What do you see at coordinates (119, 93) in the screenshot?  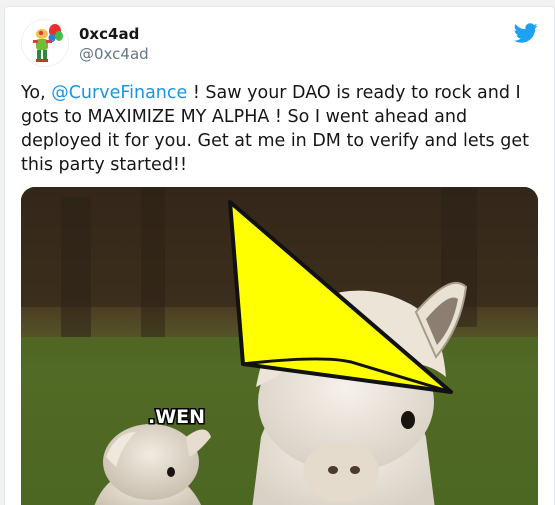 I see `mention-link: @CurveFinance` at bounding box center [119, 93].